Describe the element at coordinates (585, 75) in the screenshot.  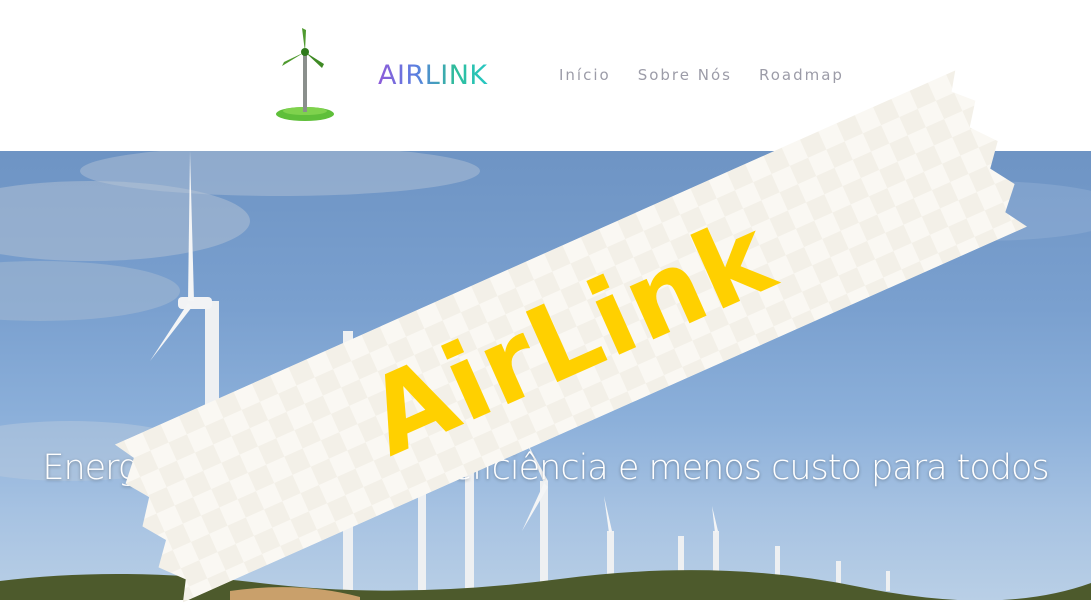
I see `nav-link-inicio: Início` at that location.